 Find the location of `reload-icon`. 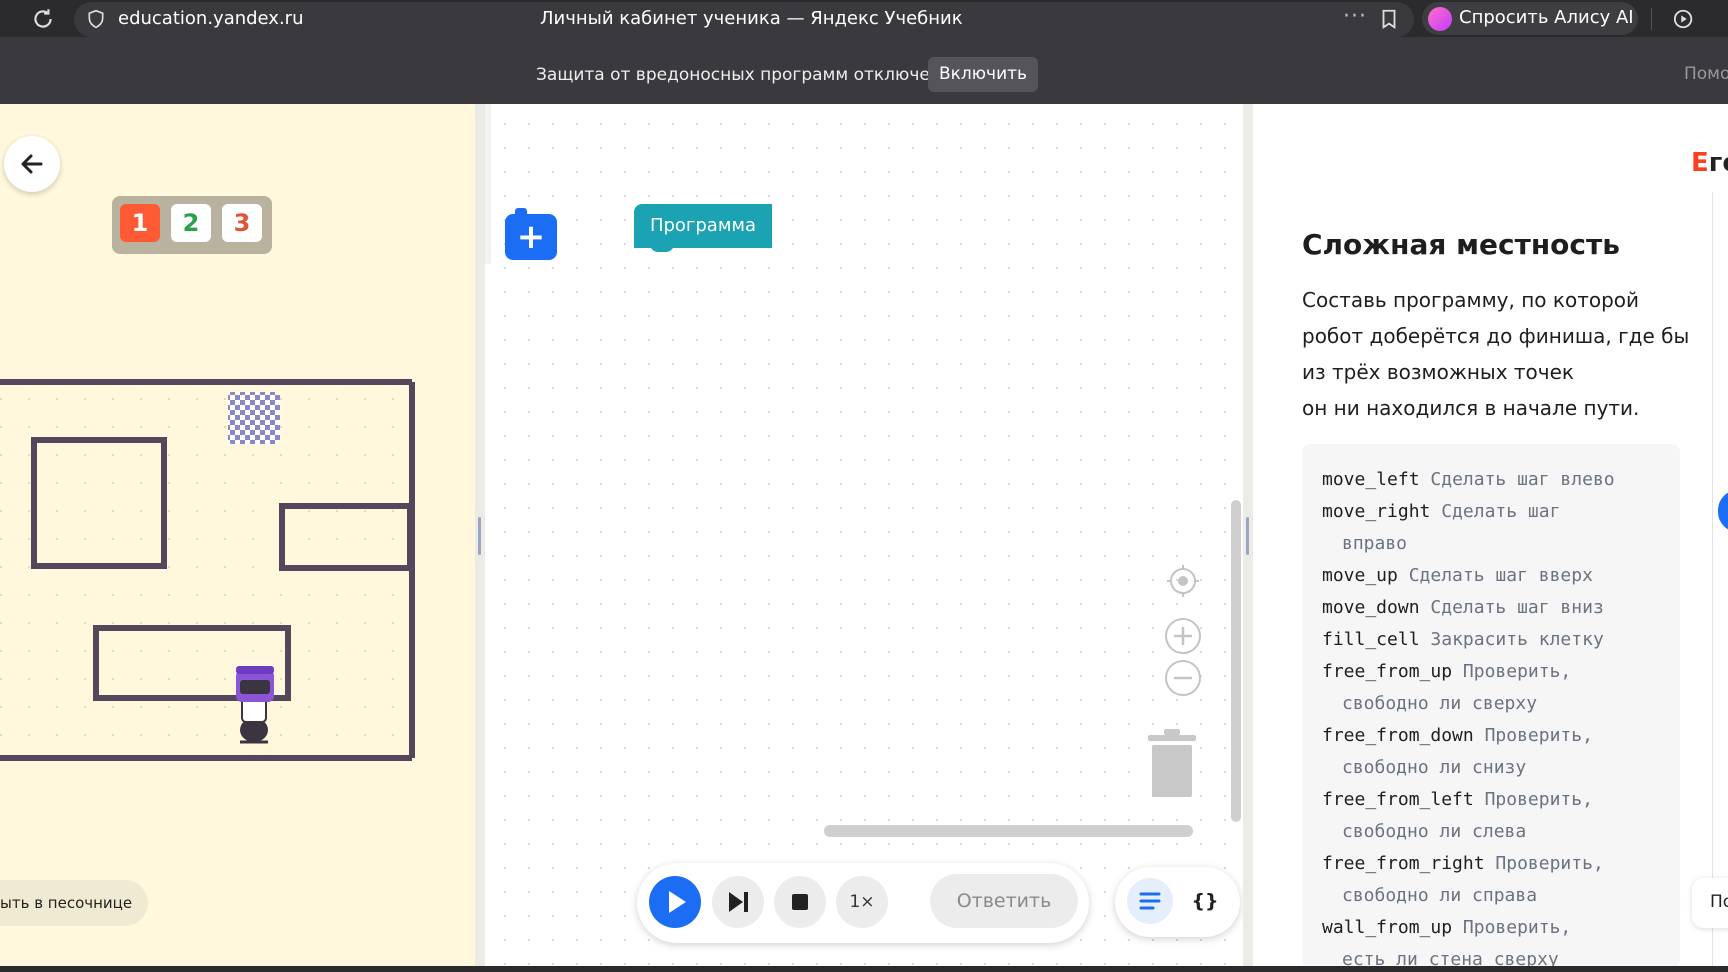

reload-icon is located at coordinates (43, 19).